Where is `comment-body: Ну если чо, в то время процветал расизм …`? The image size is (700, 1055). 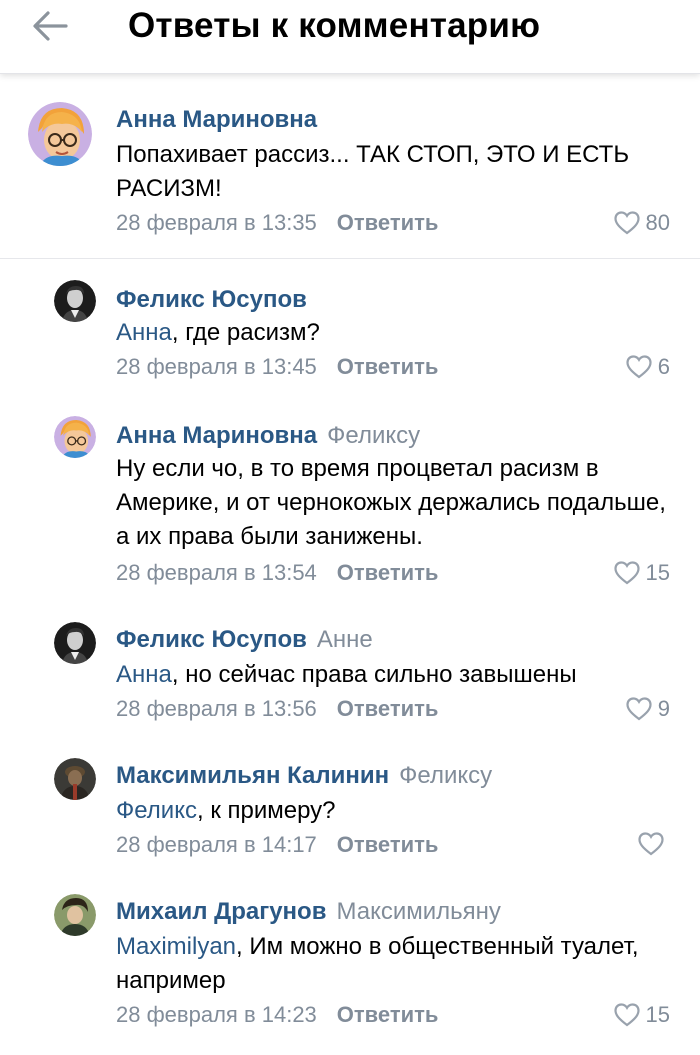 comment-body: Ну если чо, в то время процветал расизм … is located at coordinates (391, 502).